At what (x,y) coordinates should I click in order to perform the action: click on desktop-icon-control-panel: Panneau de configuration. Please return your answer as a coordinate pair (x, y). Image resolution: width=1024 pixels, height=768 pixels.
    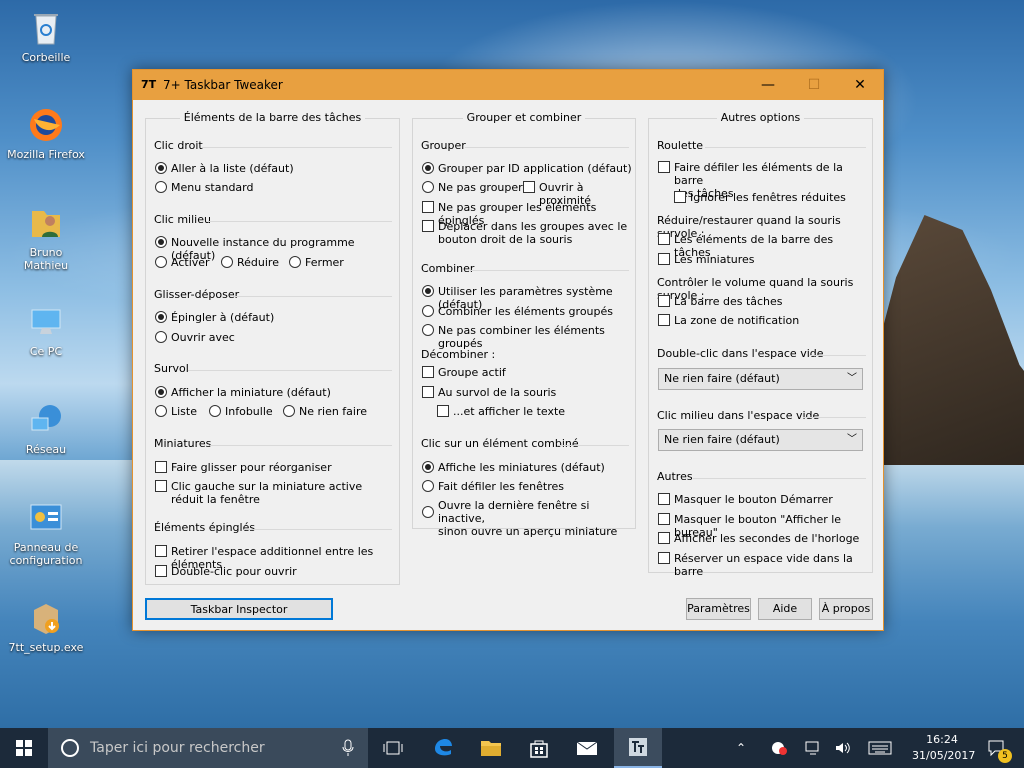
    Looking at the image, I should click on (46, 533).